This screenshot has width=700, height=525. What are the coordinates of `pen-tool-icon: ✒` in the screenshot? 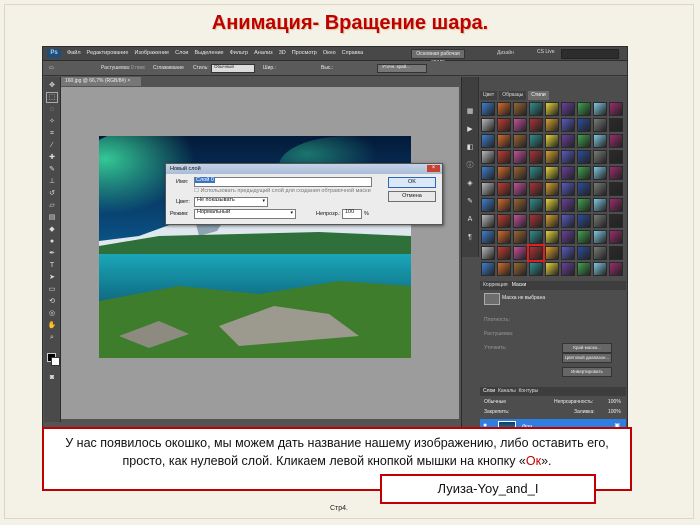 It's located at (52, 253).